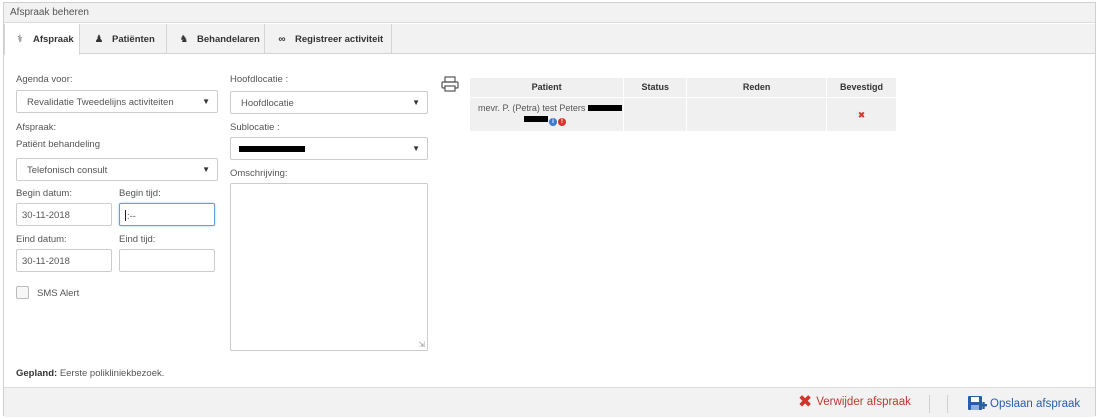 This screenshot has width=1099, height=419. I want to click on table-row: mevr. P. (Petra) test Peters i! ✖, so click(683, 113).